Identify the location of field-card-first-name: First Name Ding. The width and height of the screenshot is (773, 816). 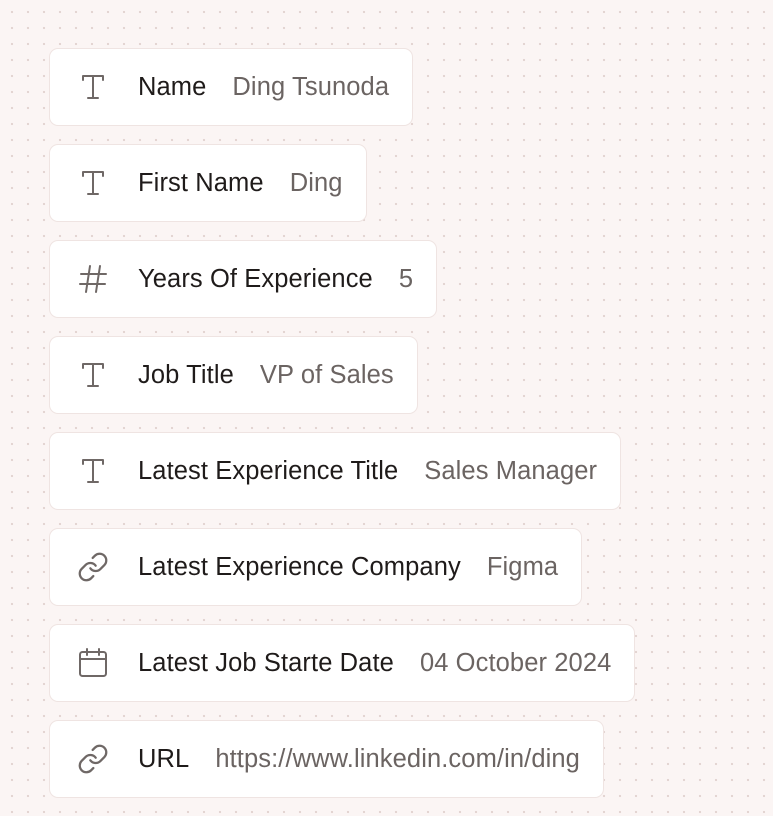
(208, 183).